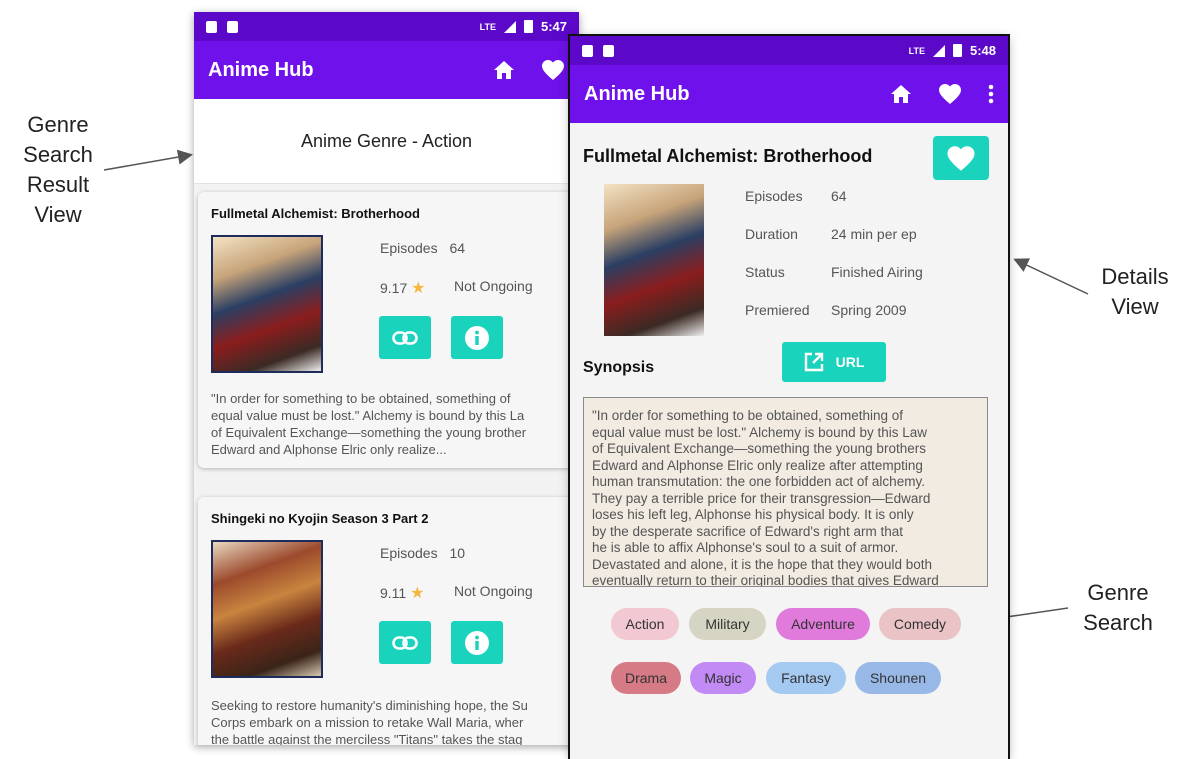  What do you see at coordinates (394, 288) in the screenshot?
I see `score-value: 9.17` at bounding box center [394, 288].